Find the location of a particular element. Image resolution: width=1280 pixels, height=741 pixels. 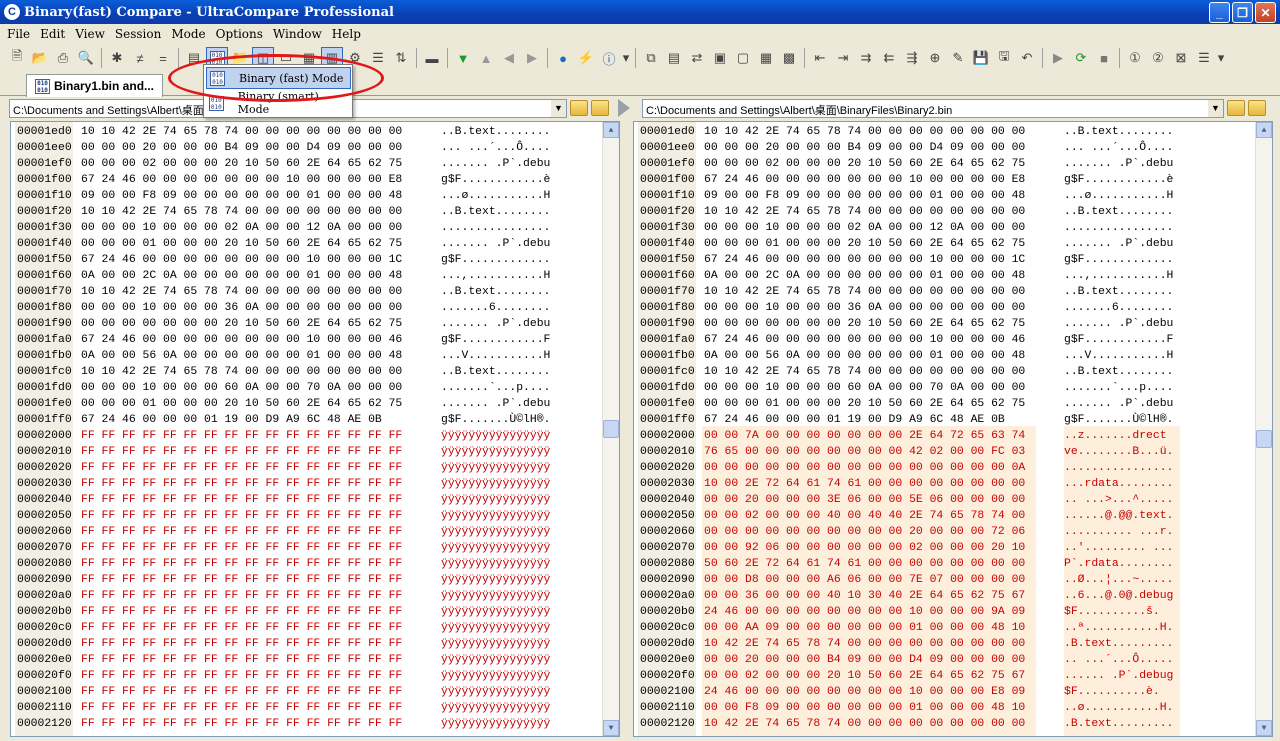

show-differences-icon: ≠ is located at coordinates (140, 58).